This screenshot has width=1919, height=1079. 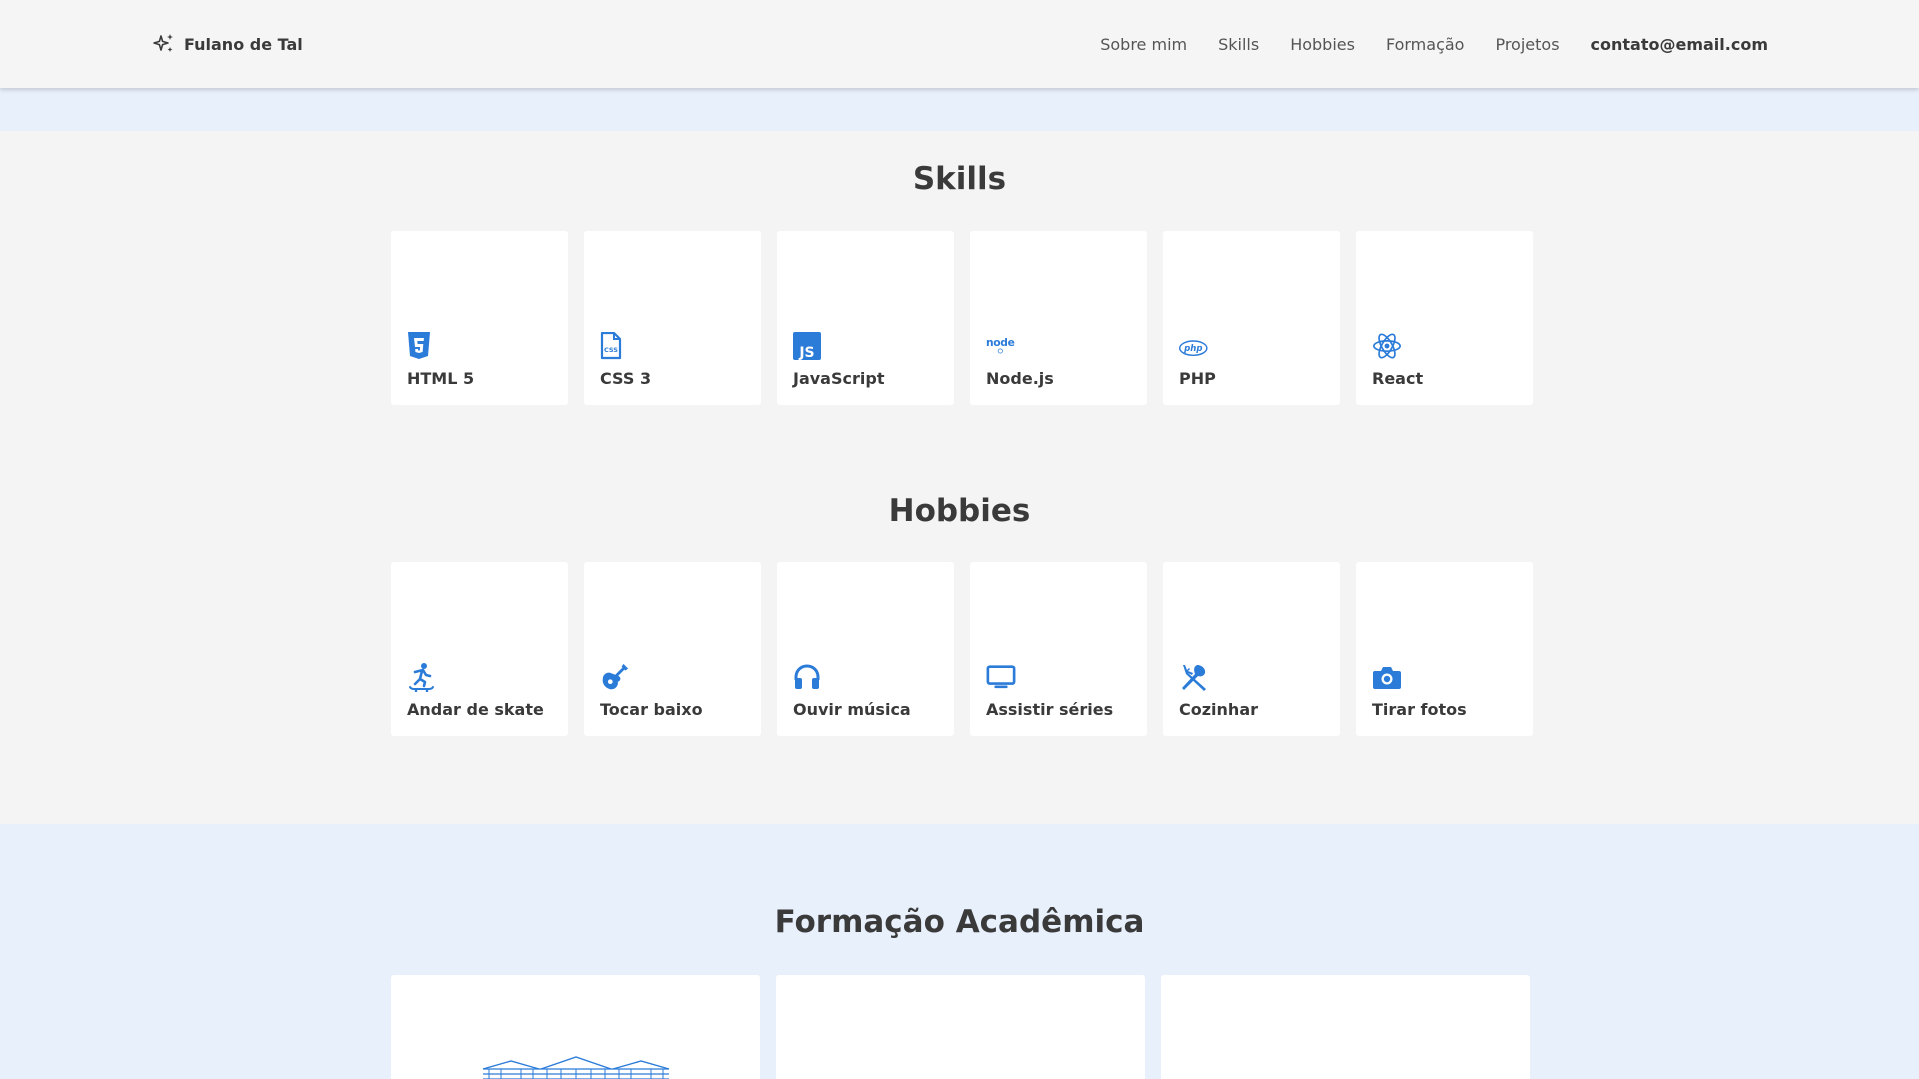 What do you see at coordinates (1050, 709) in the screenshot?
I see `hobby-label: Assistir séries` at bounding box center [1050, 709].